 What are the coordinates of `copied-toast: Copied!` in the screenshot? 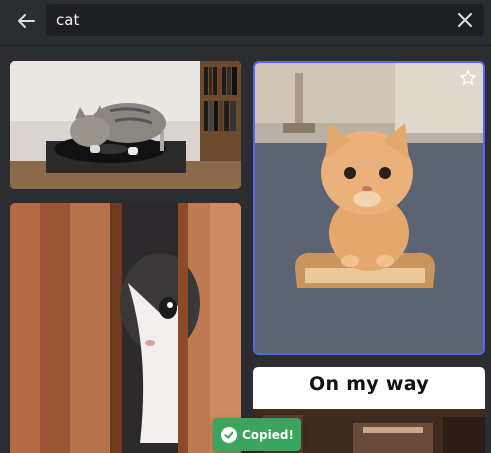 It's located at (257, 434).